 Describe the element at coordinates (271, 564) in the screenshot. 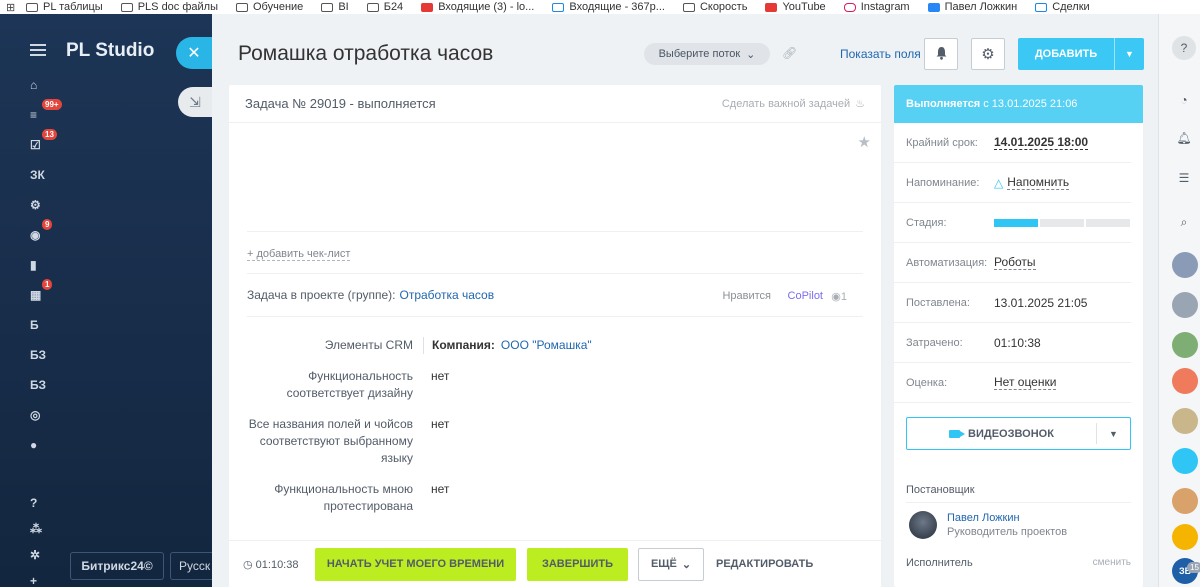

I see `timer: ◷ 01:10:38` at that location.